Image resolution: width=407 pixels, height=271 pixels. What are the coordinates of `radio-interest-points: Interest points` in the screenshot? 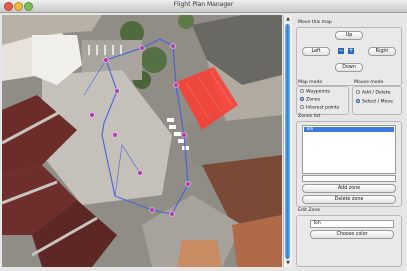 It's located at (319, 108).